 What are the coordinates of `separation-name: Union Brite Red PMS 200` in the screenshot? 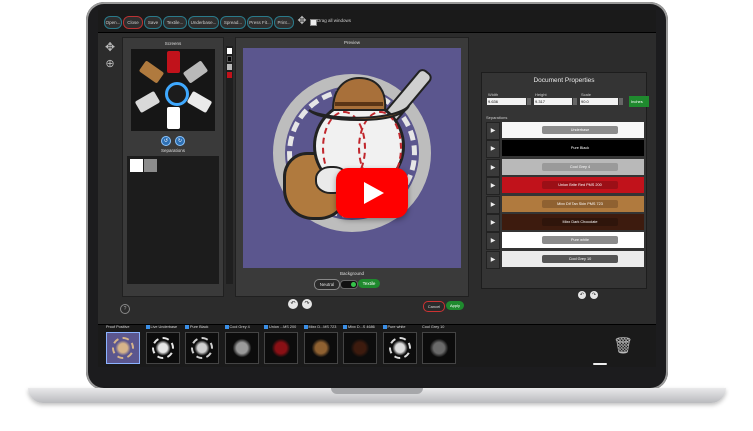 It's located at (580, 185).